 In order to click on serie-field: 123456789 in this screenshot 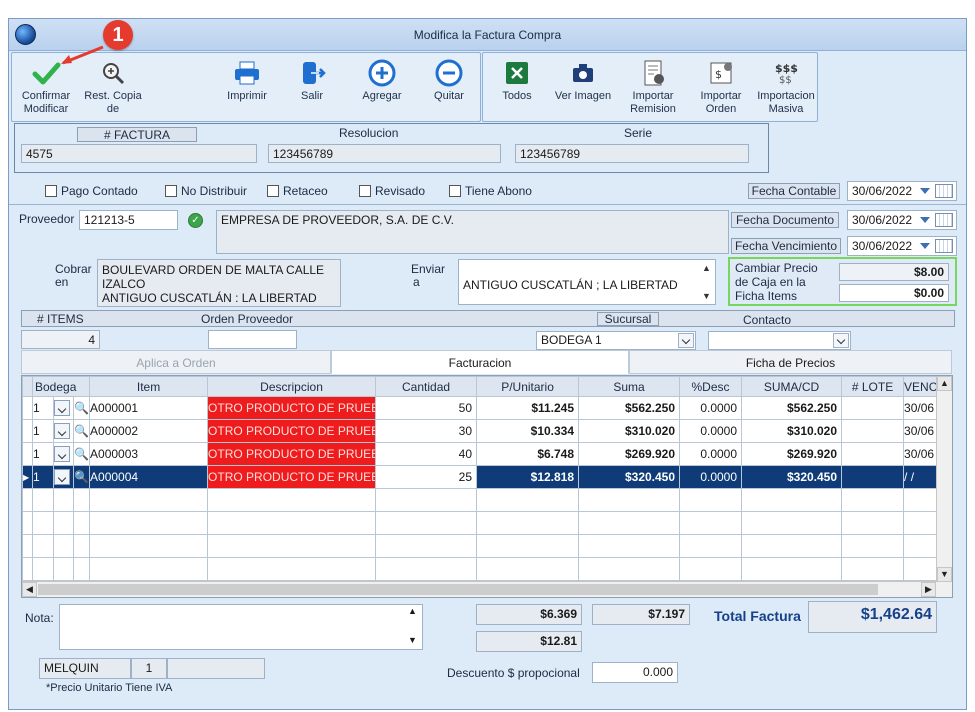, I will do `click(632, 153)`.